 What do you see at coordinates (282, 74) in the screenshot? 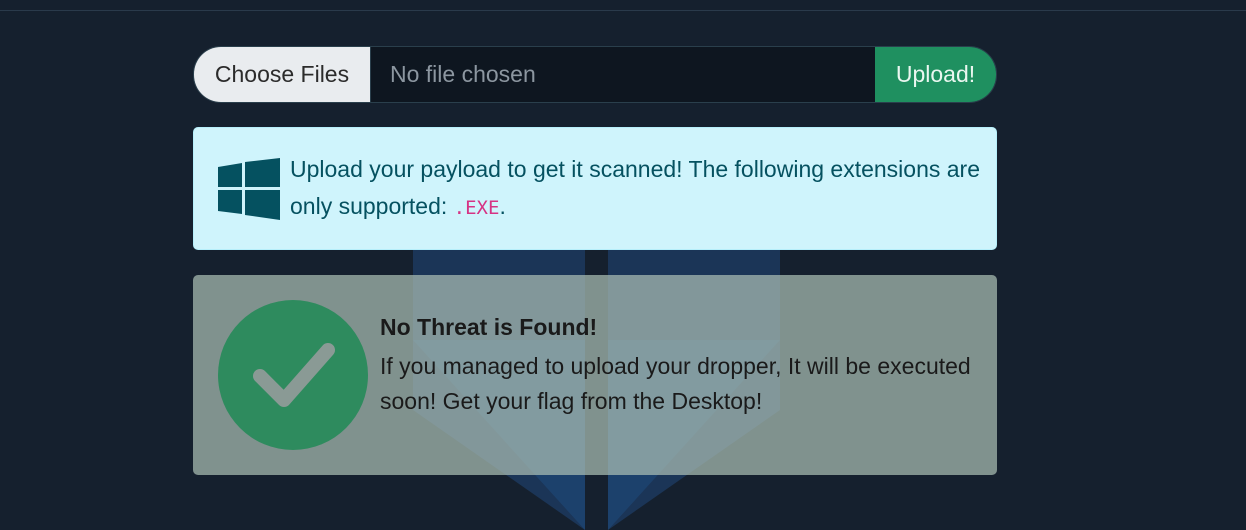
I see `choose-files-button: Choose Files` at bounding box center [282, 74].